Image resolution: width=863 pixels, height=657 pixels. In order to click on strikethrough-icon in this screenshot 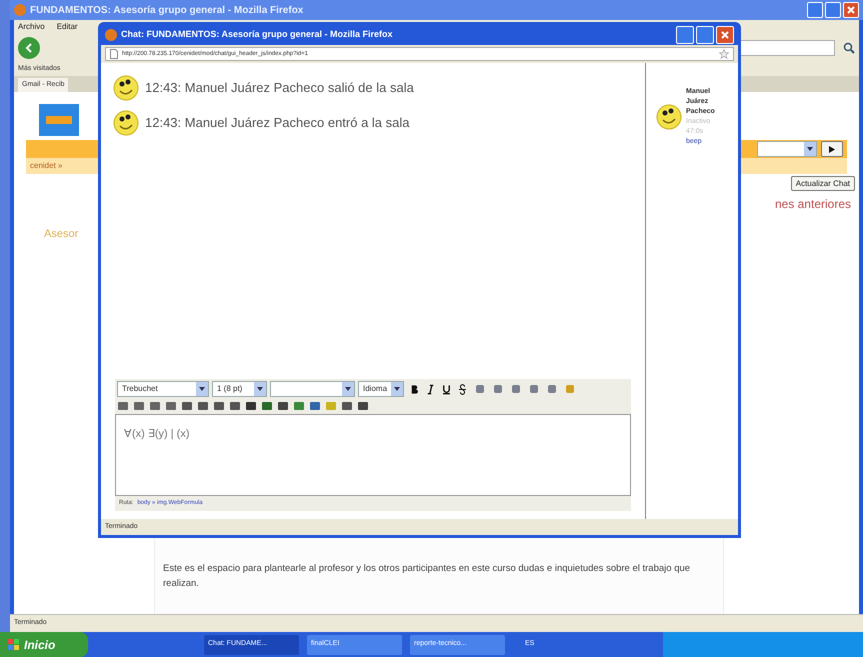, I will do `click(462, 389)`.